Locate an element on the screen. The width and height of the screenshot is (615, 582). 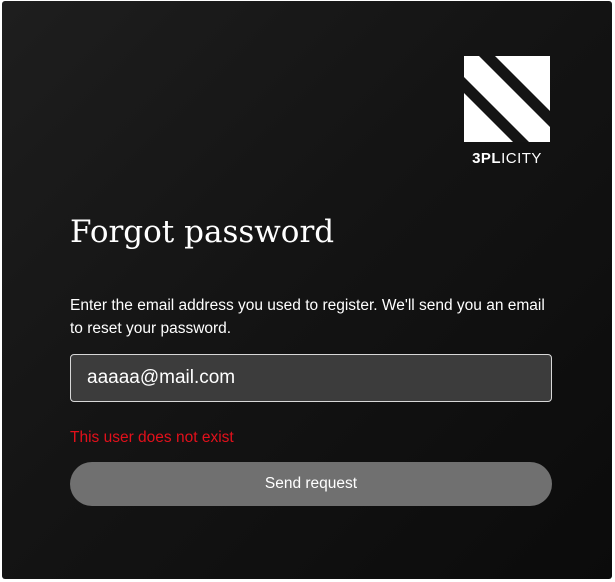
brand-name-light: ICITY is located at coordinates (521, 158).